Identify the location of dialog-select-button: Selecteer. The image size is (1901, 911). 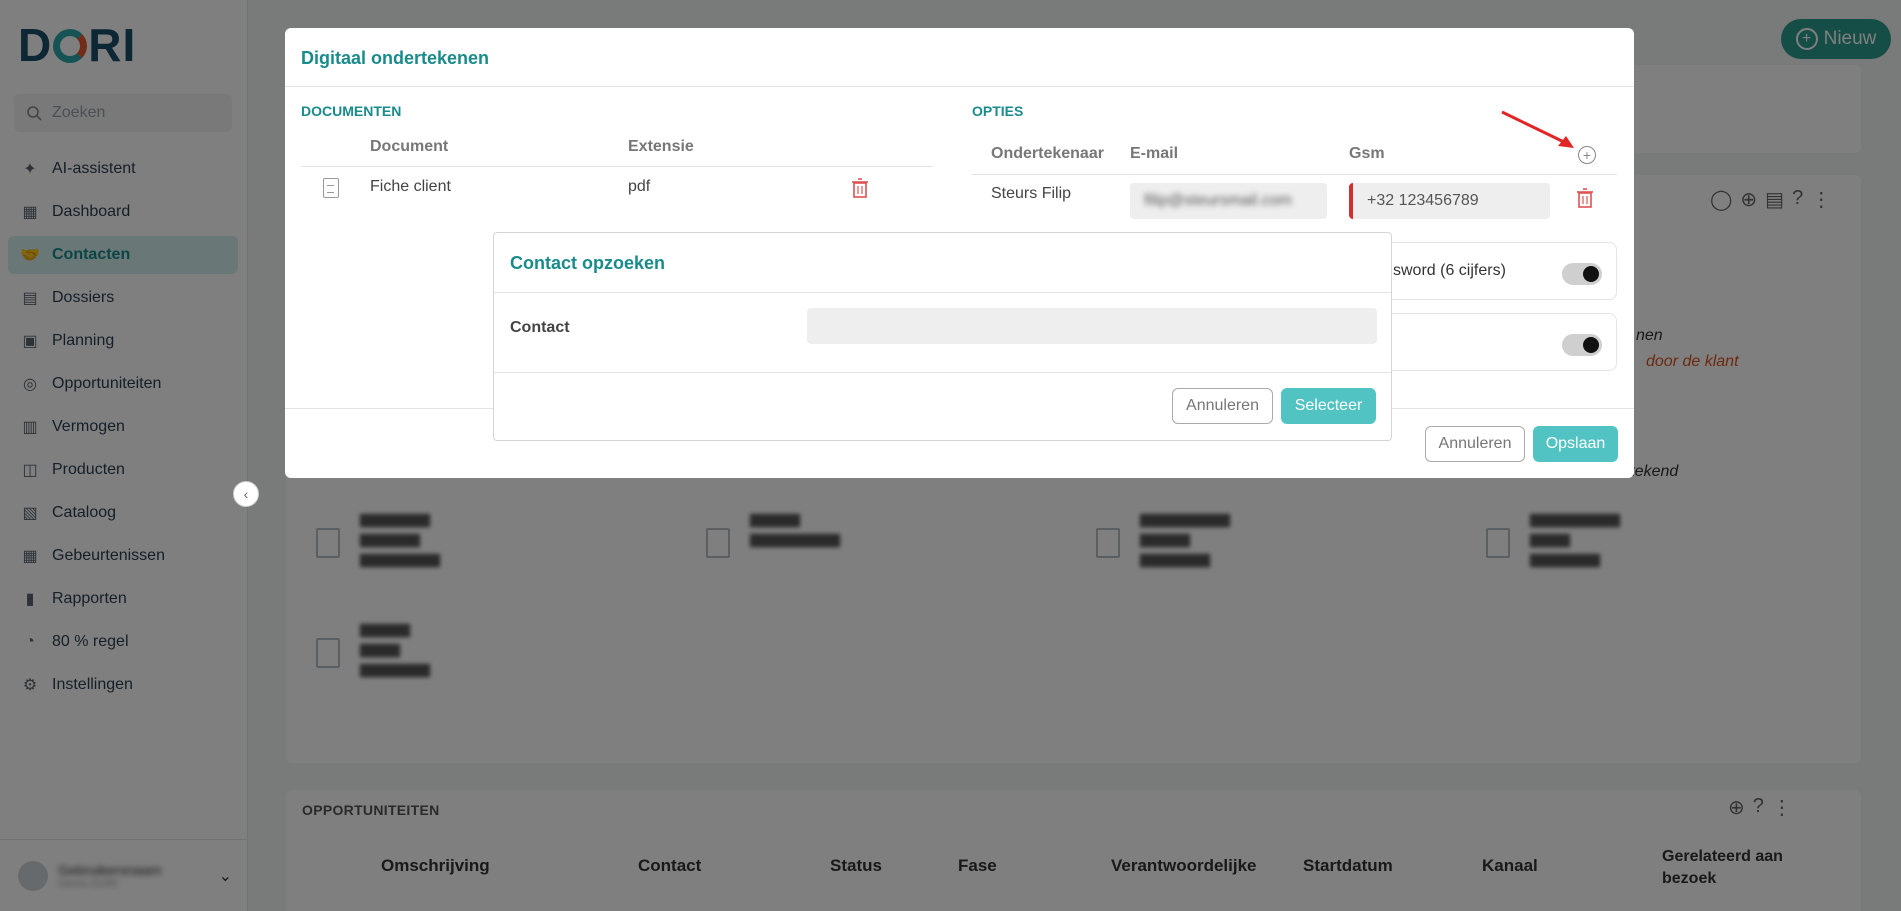
(1328, 406).